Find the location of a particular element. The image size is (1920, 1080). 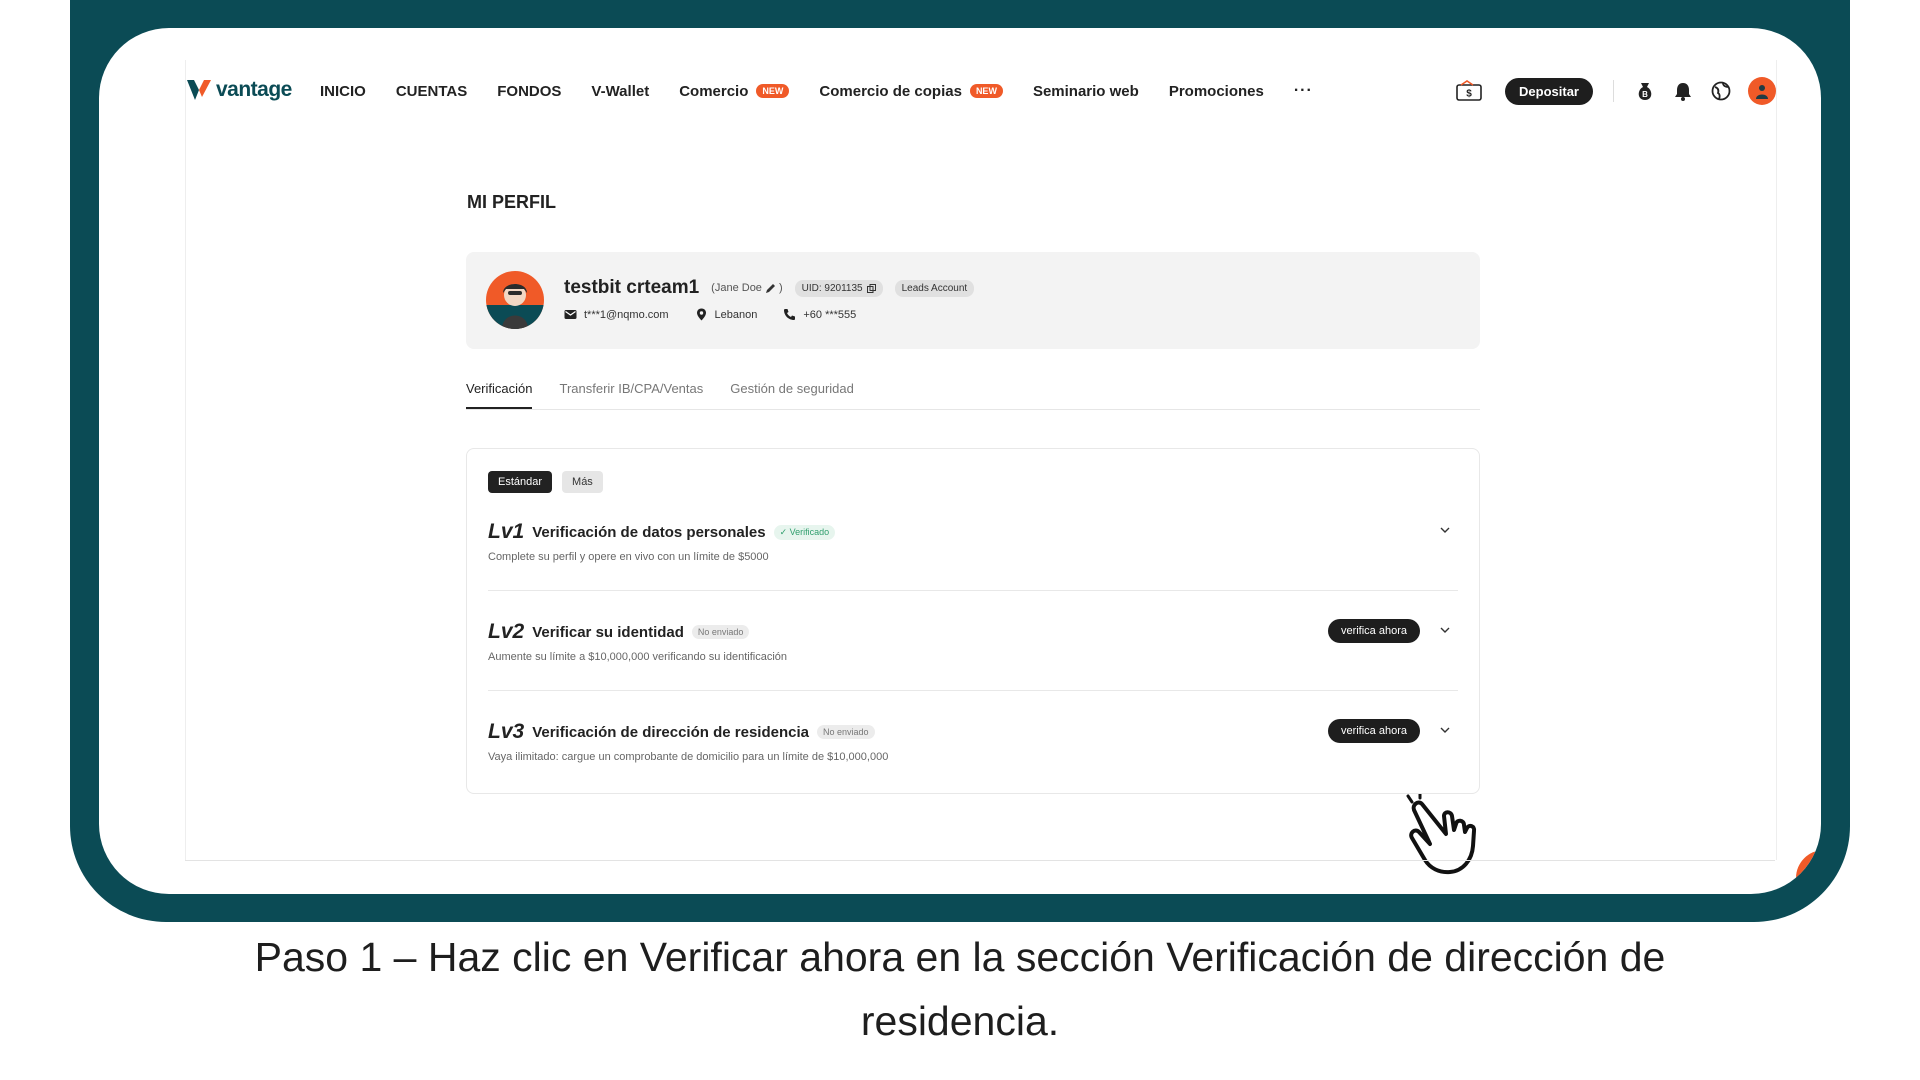

profile-avatar is located at coordinates (515, 300).